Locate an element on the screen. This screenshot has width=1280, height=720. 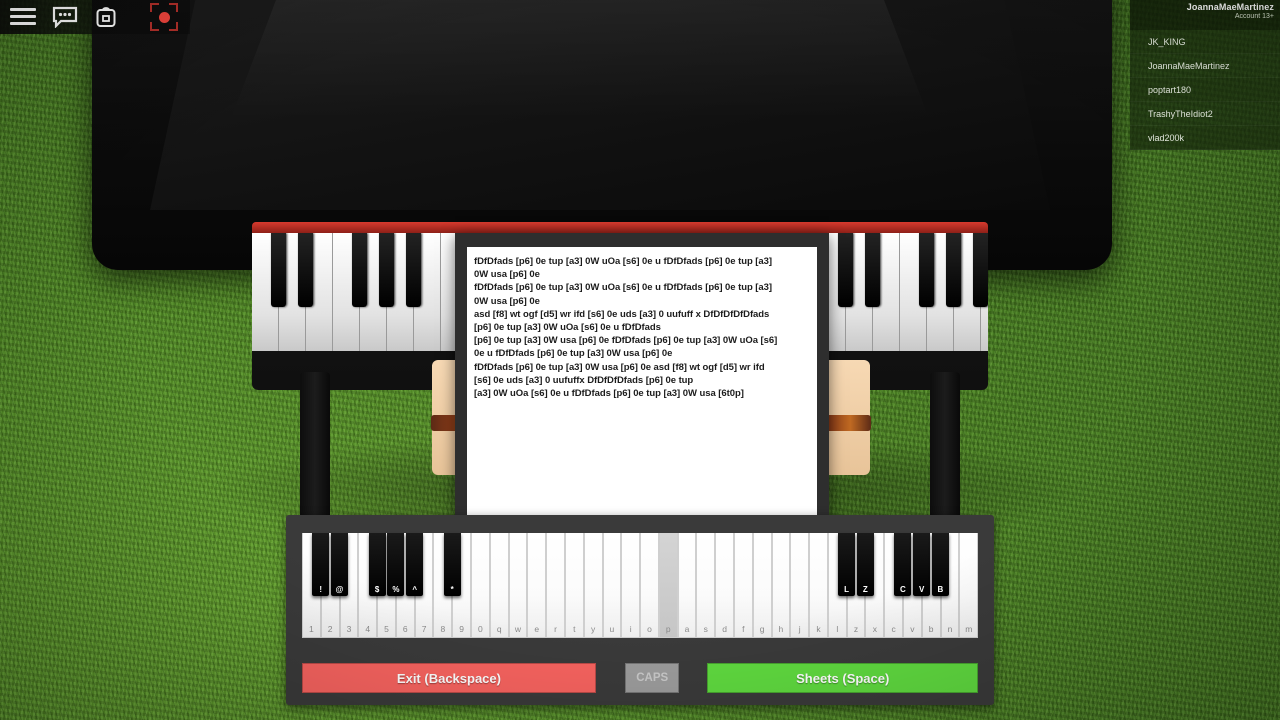
record-capture-icon is located at coordinates (164, 17).